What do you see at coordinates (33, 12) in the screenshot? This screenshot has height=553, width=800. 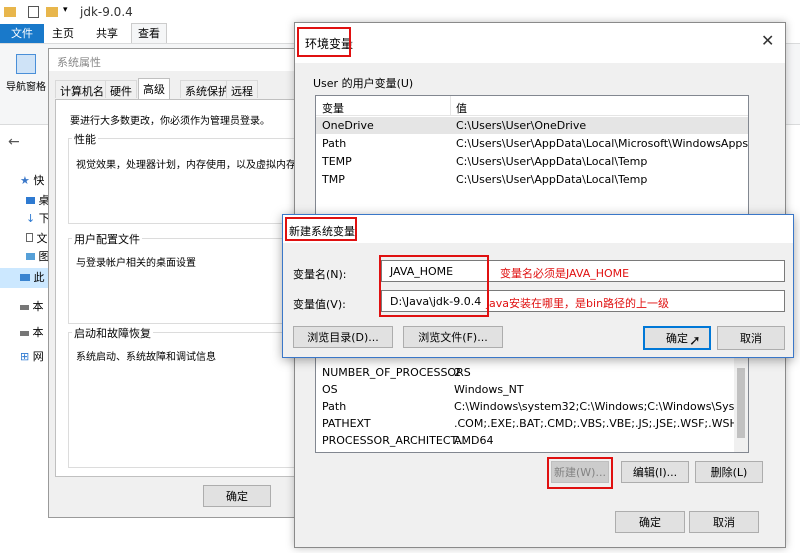 I see `properties-icon` at bounding box center [33, 12].